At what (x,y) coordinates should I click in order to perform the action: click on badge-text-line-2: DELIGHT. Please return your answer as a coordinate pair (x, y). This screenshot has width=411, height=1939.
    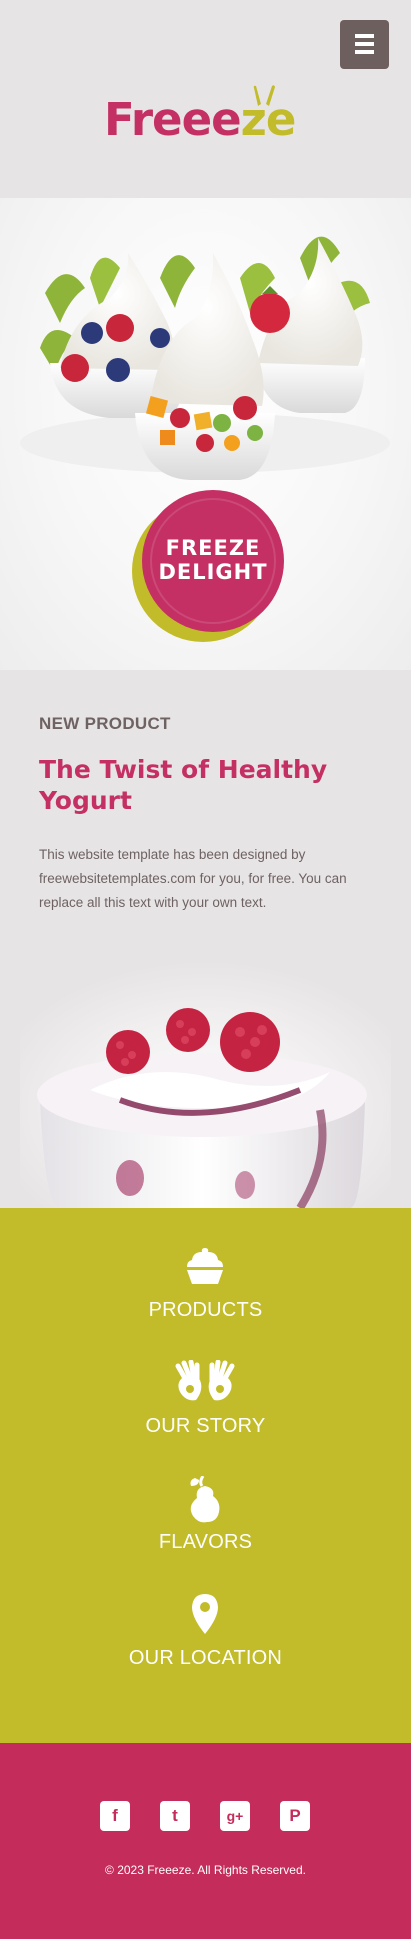
    Looking at the image, I should click on (213, 572).